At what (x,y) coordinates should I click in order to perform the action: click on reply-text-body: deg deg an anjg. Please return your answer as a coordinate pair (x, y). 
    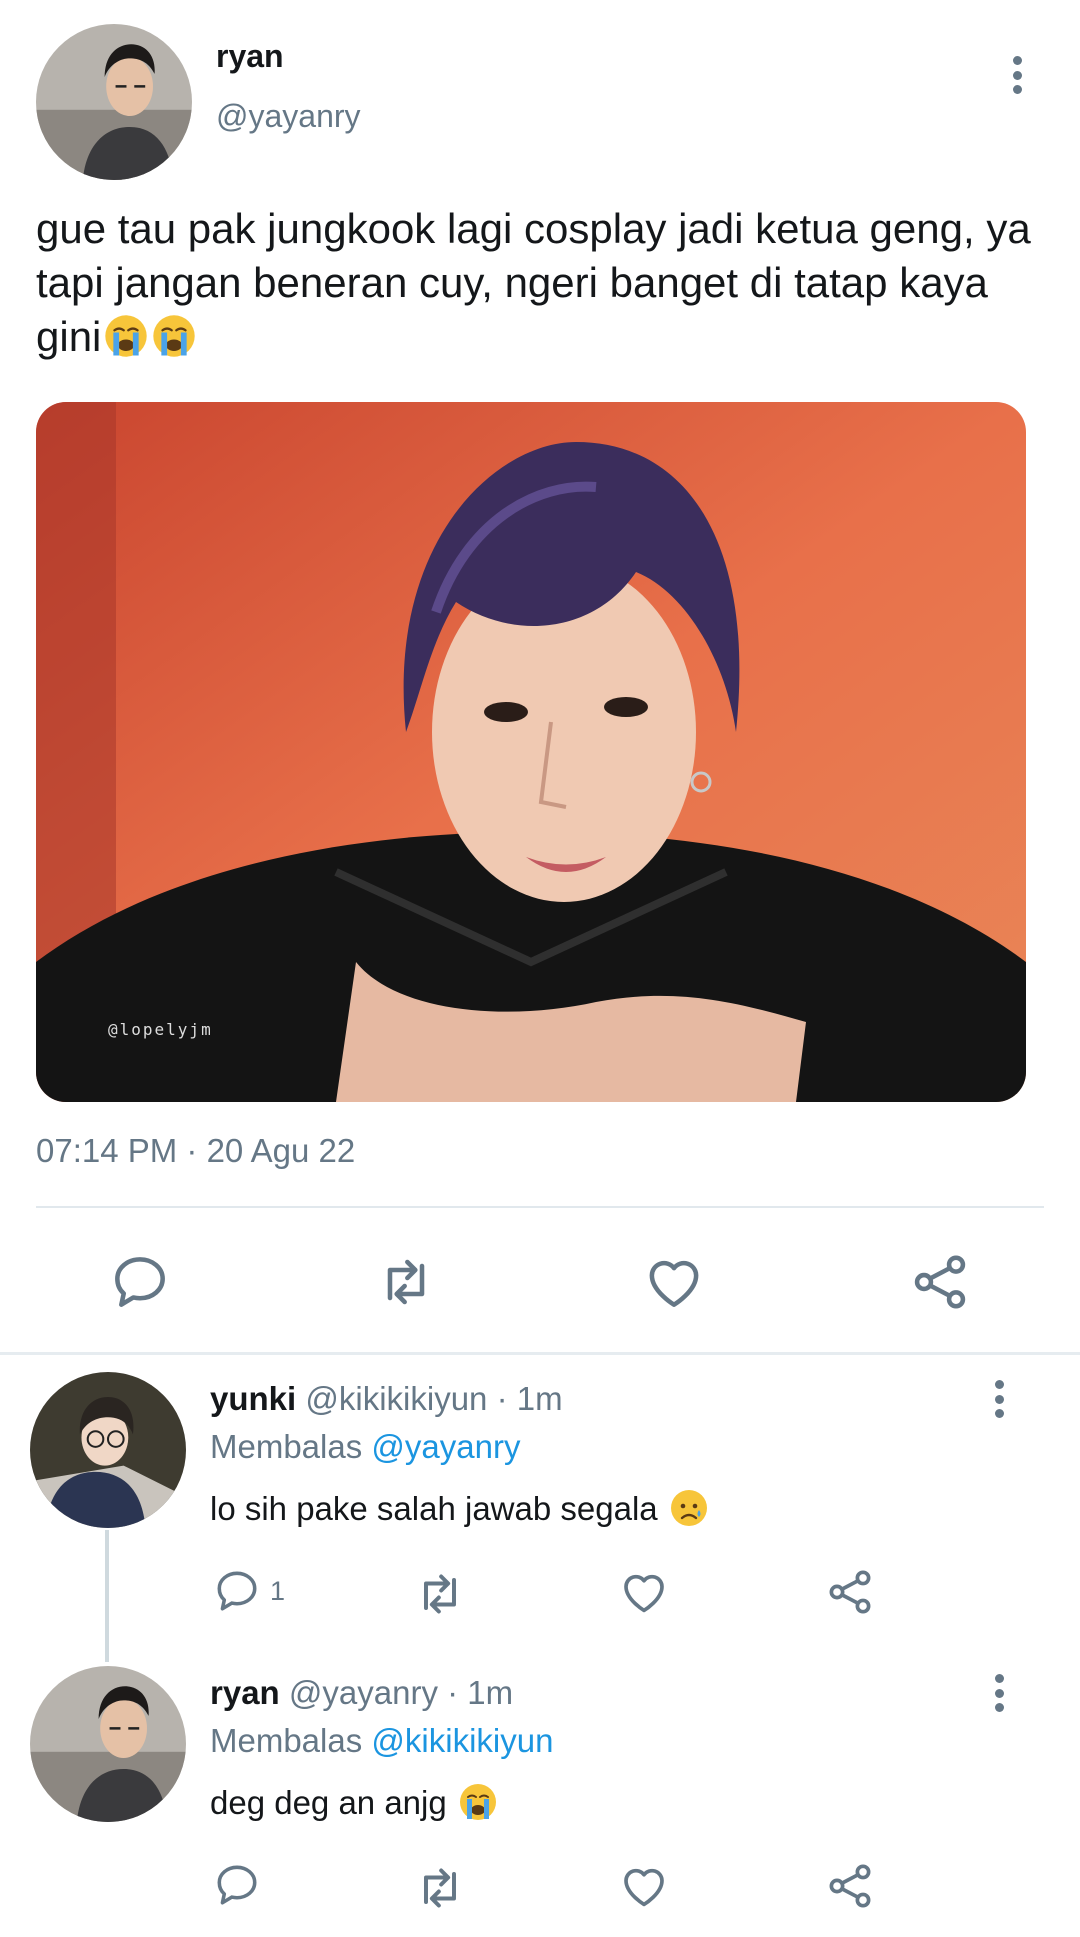
    Looking at the image, I should click on (328, 1802).